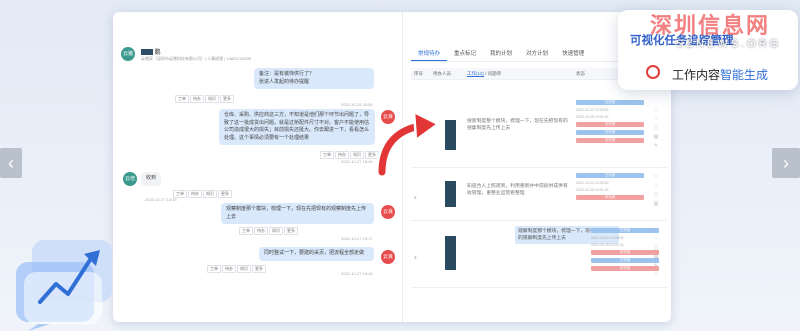  I want to click on tab-key-marked: 重点标记, so click(465, 54).